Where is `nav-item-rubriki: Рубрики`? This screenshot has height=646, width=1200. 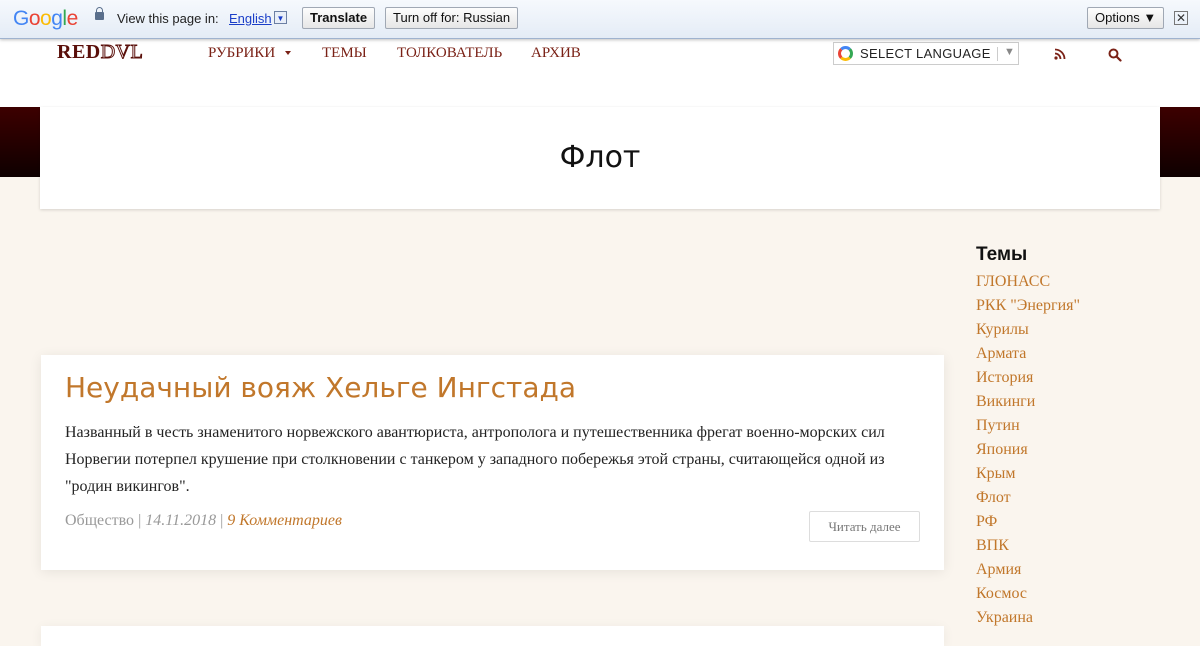
nav-item-rubriki: Рубрики is located at coordinates (241, 53).